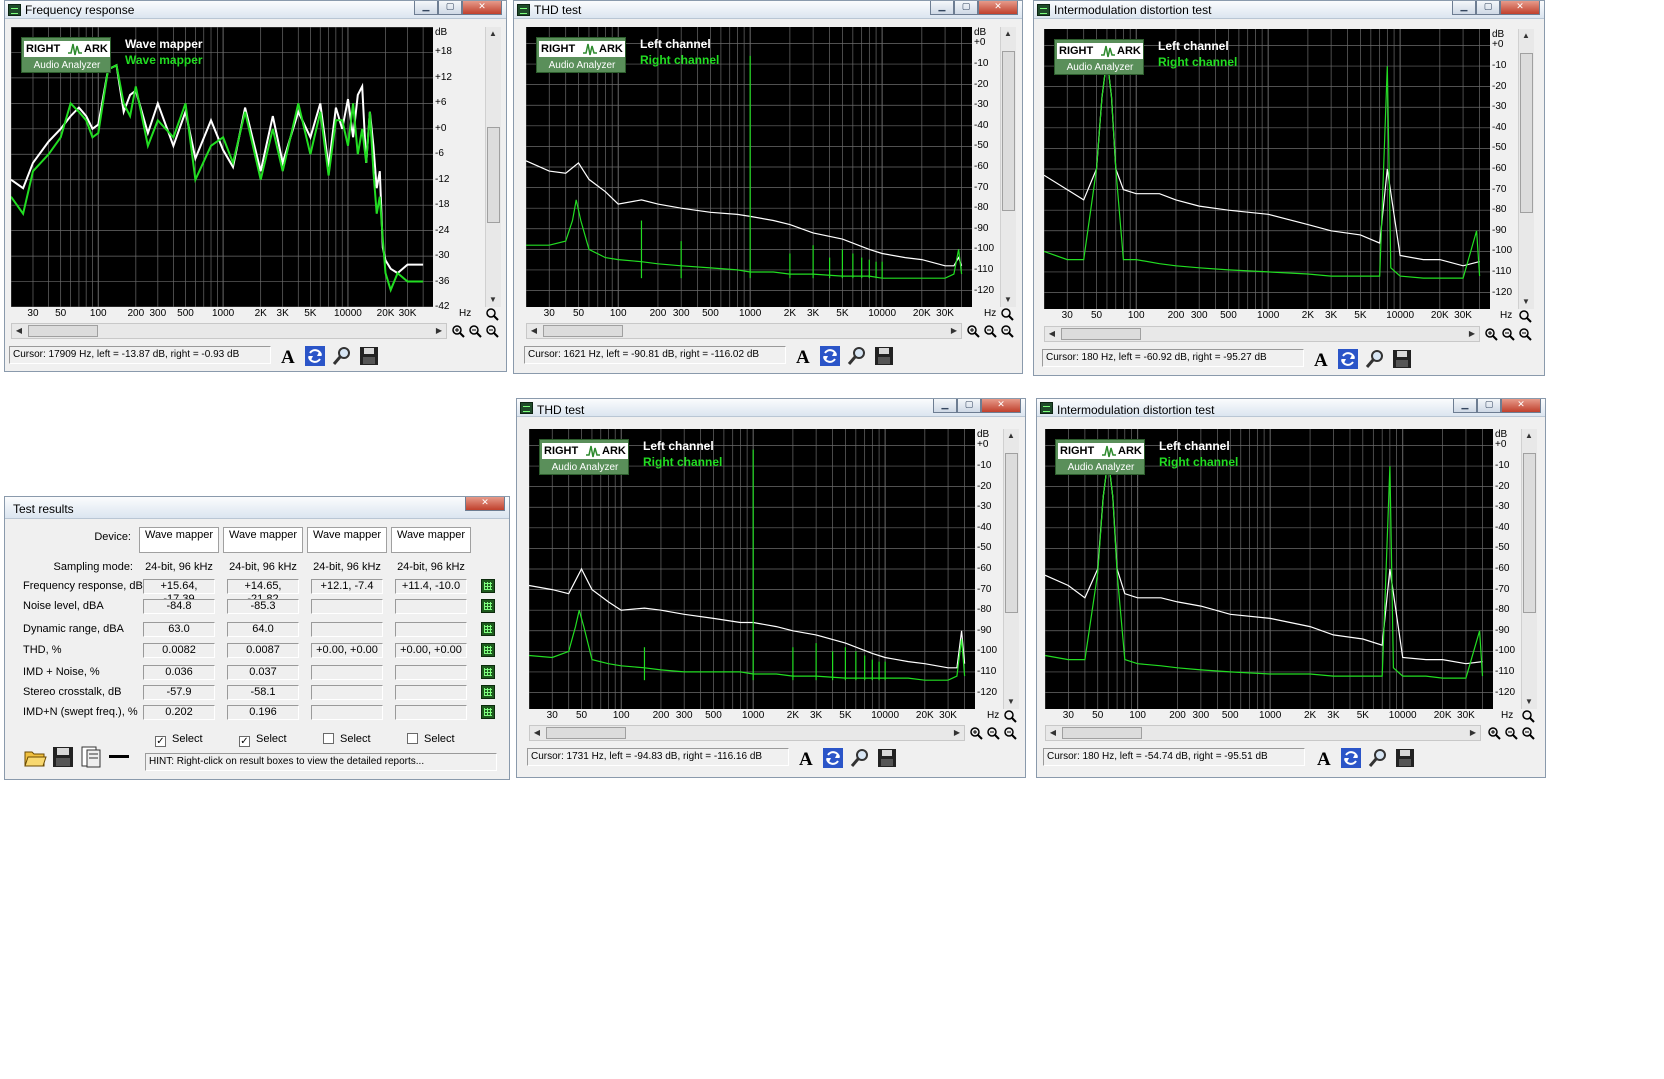 Image resolution: width=1664 pixels, height=1079 pixels. I want to click on select-checkbox-2: ✓ Select, so click(263, 740).